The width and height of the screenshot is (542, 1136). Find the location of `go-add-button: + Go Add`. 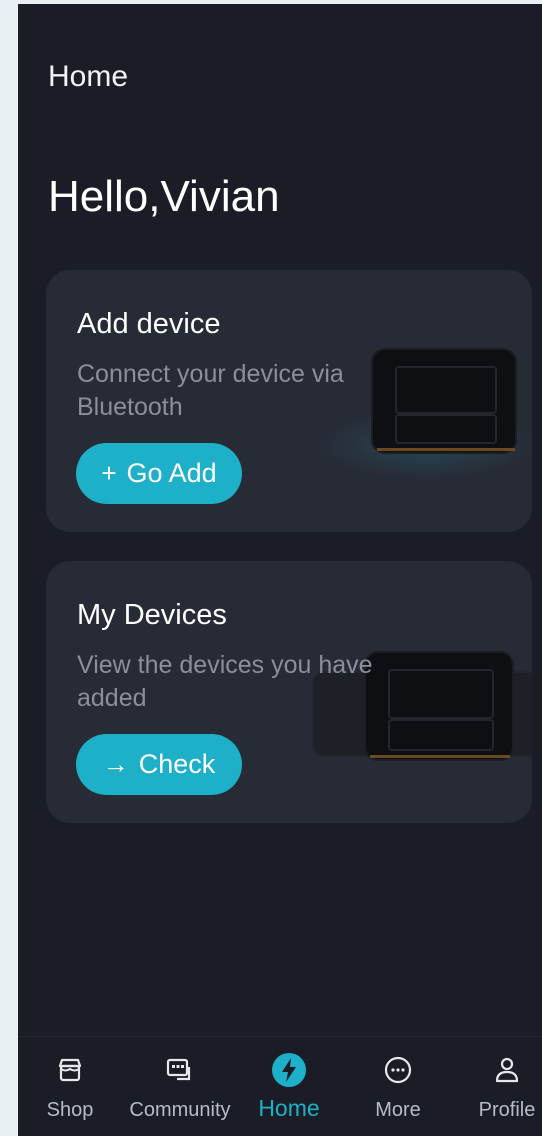

go-add-button: + Go Add is located at coordinates (159, 473).